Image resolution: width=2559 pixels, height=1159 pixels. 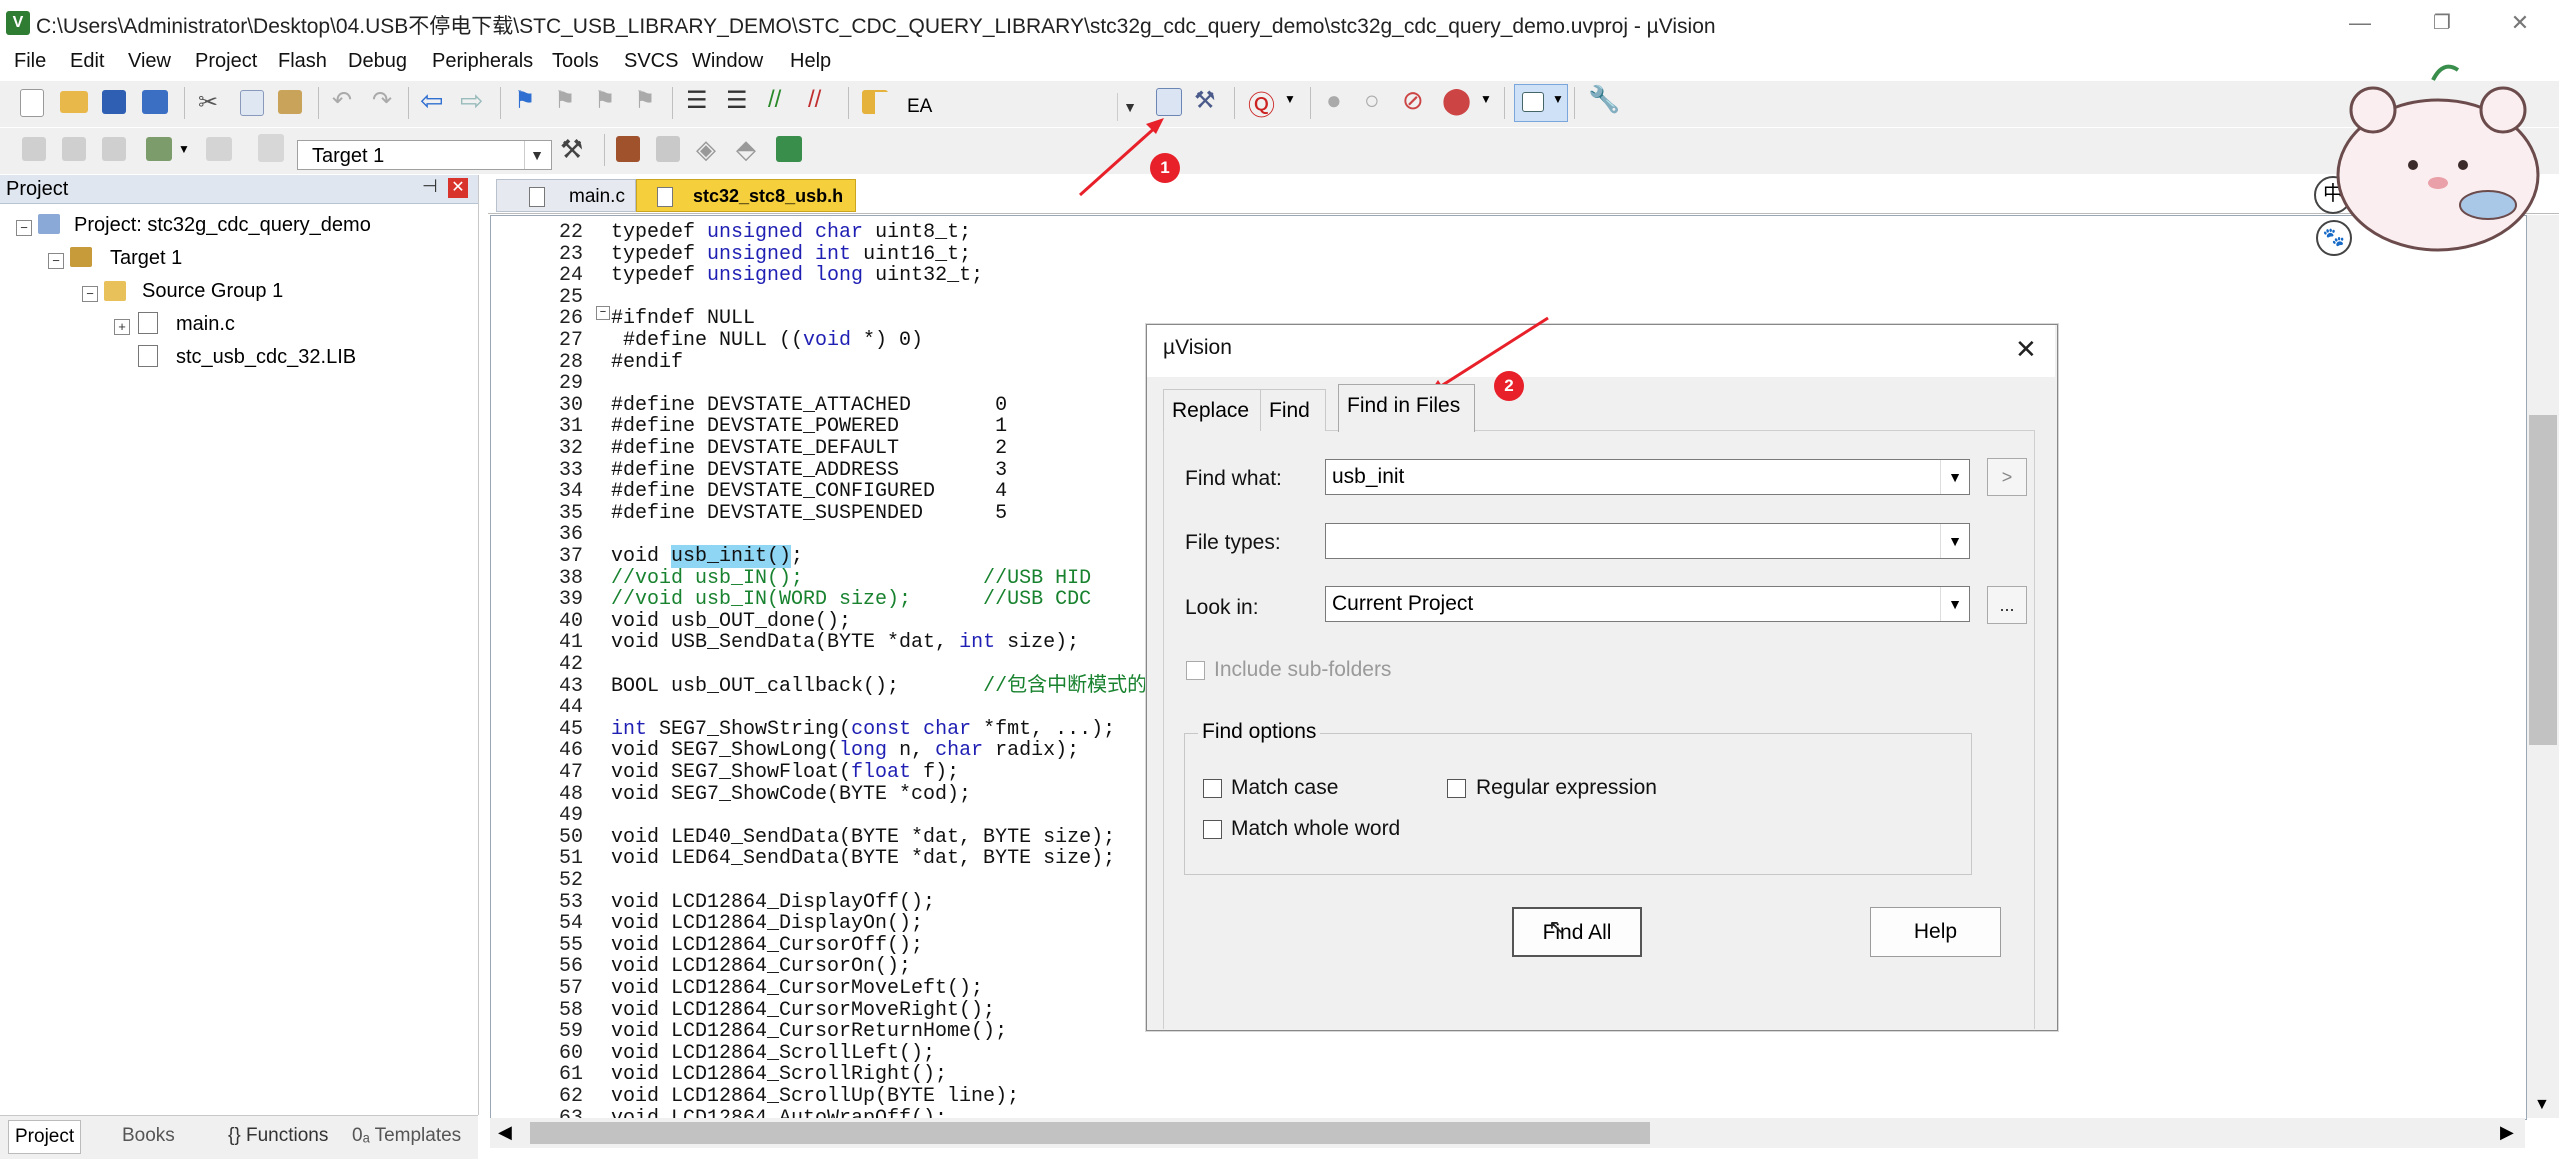 I want to click on annotation-overlay, so click(x=1313, y=256).